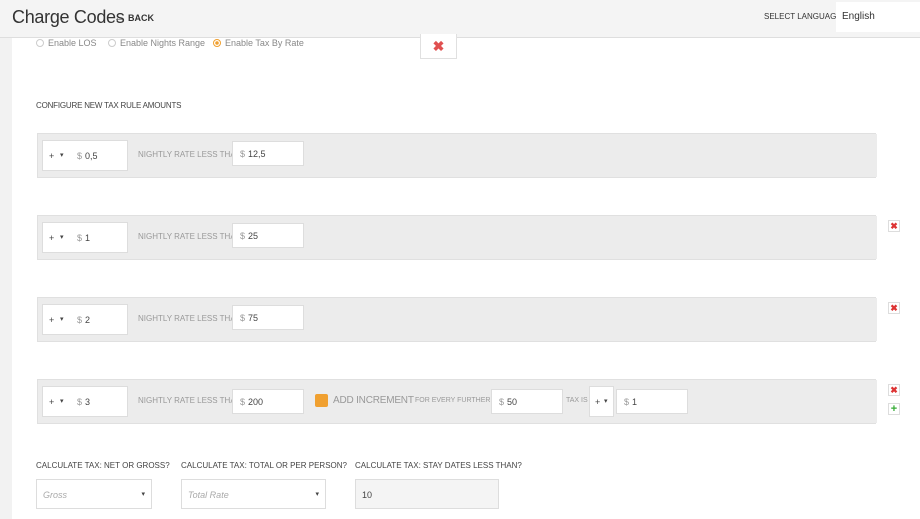 The width and height of the screenshot is (920, 519). What do you see at coordinates (88, 238) in the screenshot?
I see `amount-value: 1` at bounding box center [88, 238].